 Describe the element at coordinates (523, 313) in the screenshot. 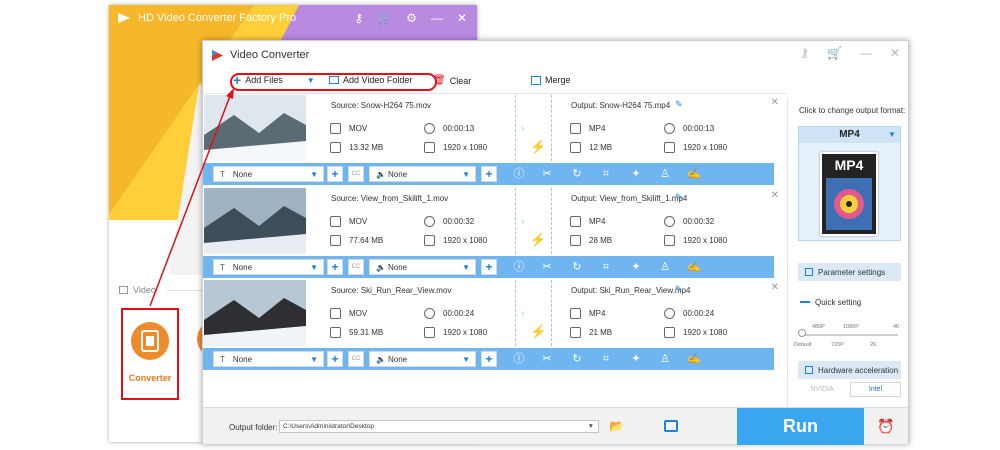

I see `arrow-right-icon: ›` at that location.